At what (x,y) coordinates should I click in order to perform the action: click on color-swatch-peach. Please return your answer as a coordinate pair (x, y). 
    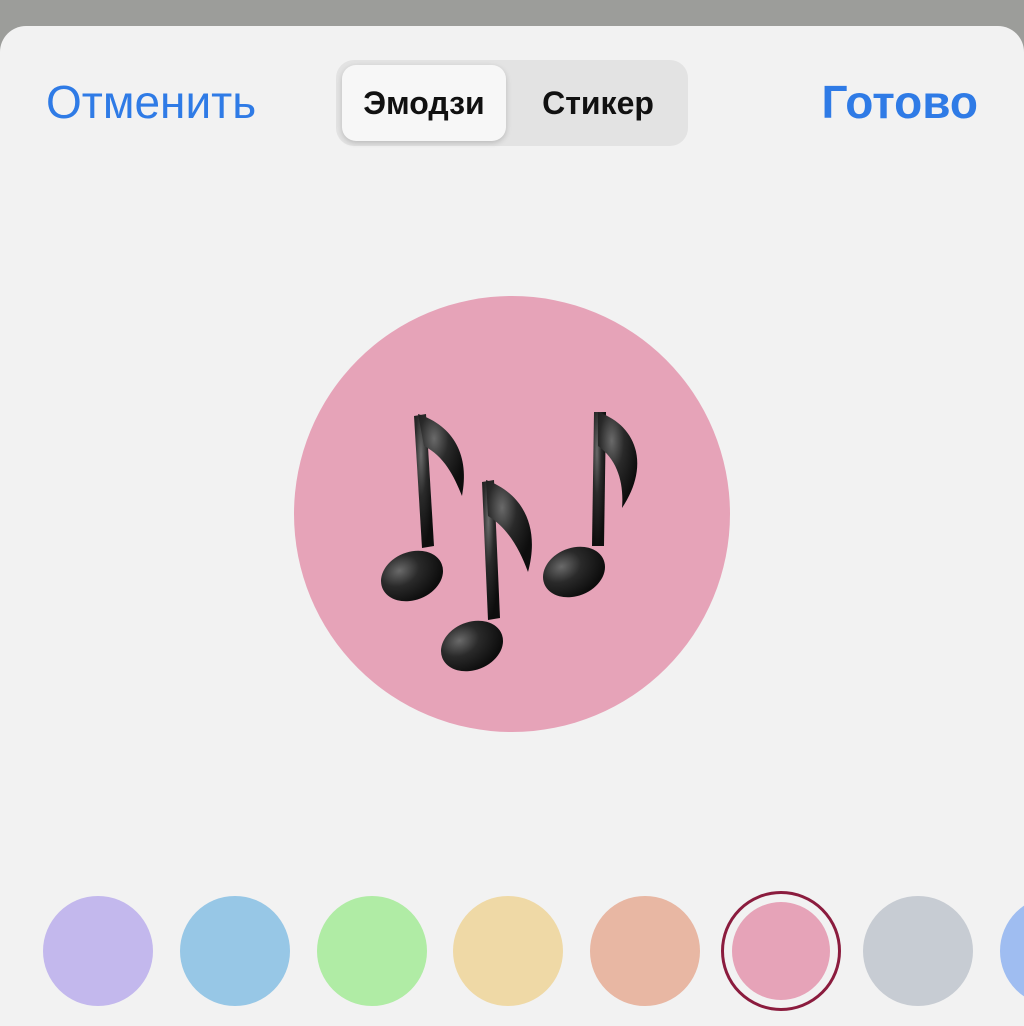
    Looking at the image, I should click on (645, 951).